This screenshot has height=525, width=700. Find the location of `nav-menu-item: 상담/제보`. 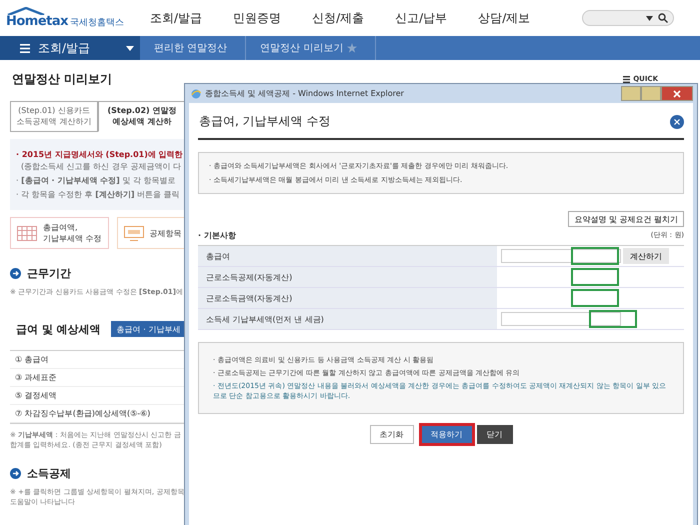

nav-menu-item: 상담/제보 is located at coordinates (504, 18).